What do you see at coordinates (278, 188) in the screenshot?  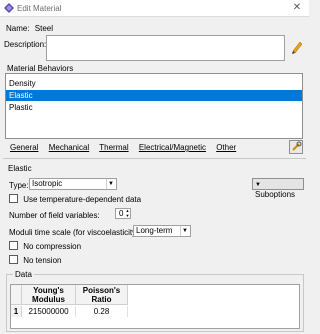 I see `suboptions-button: ▼ Suboptions` at bounding box center [278, 188].